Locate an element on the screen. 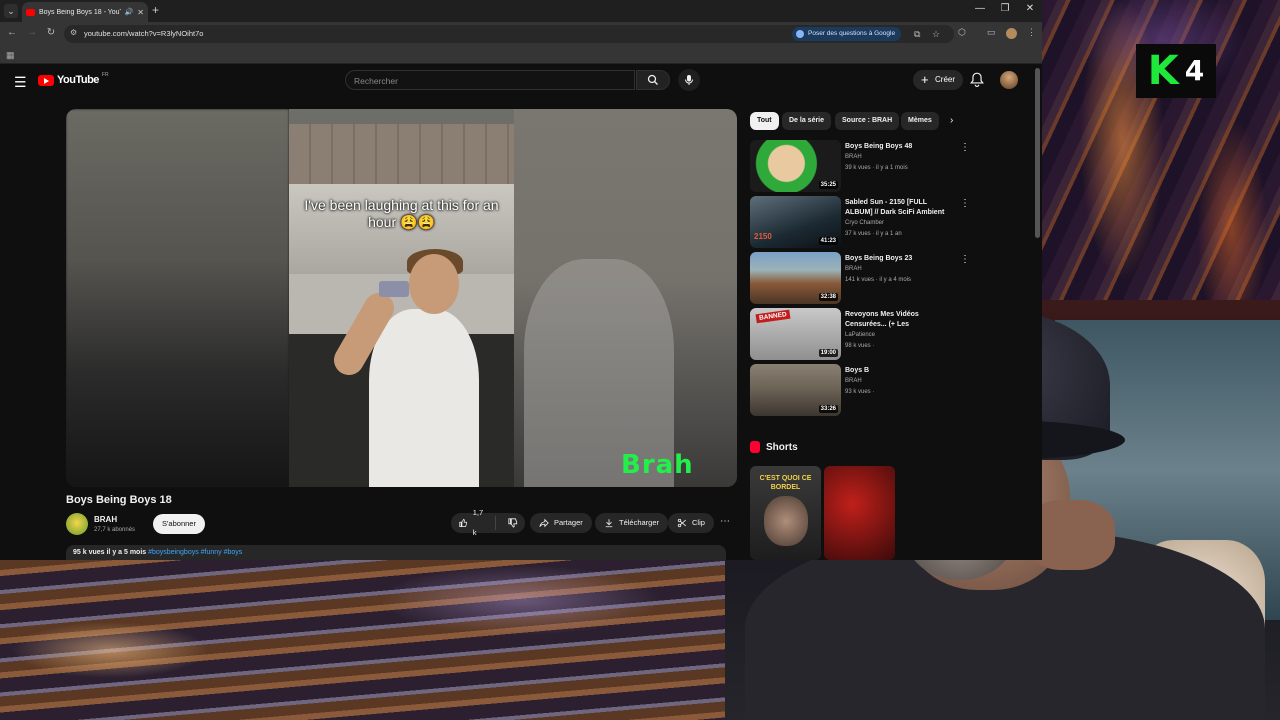  youtube-logo: YouTube FR is located at coordinates (73, 79).